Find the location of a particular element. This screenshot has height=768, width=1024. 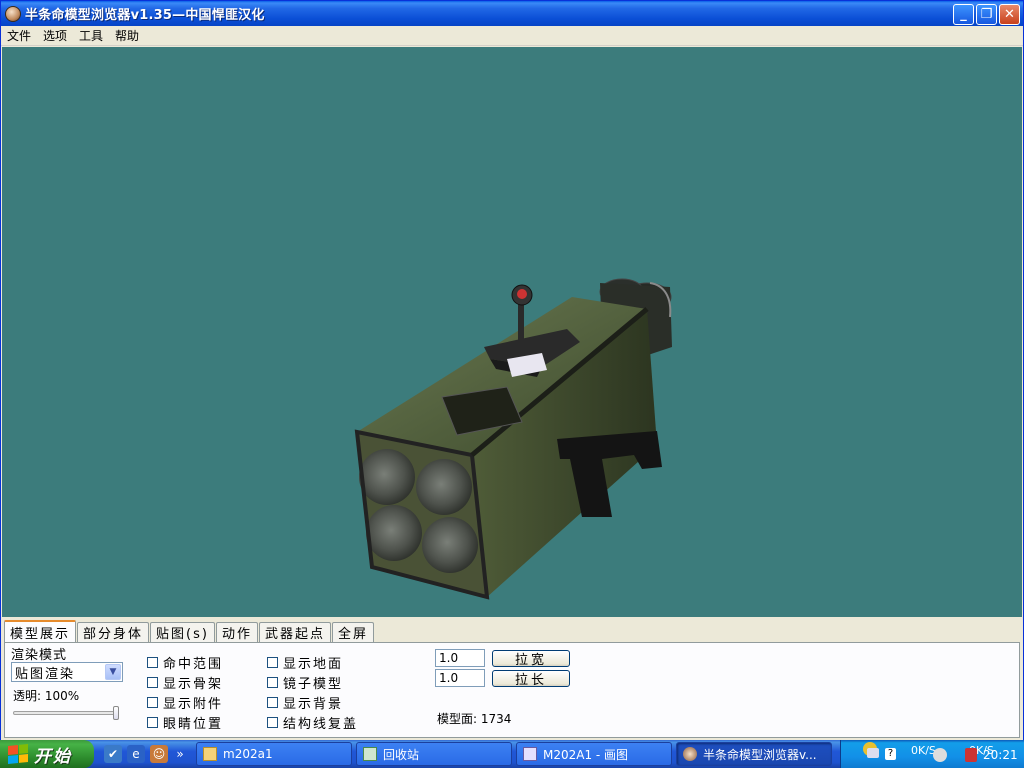

tab-strip: 模型展示 部分身体 贴图(s) 动作 武器起点 全屏 is located at coordinates (189, 631).